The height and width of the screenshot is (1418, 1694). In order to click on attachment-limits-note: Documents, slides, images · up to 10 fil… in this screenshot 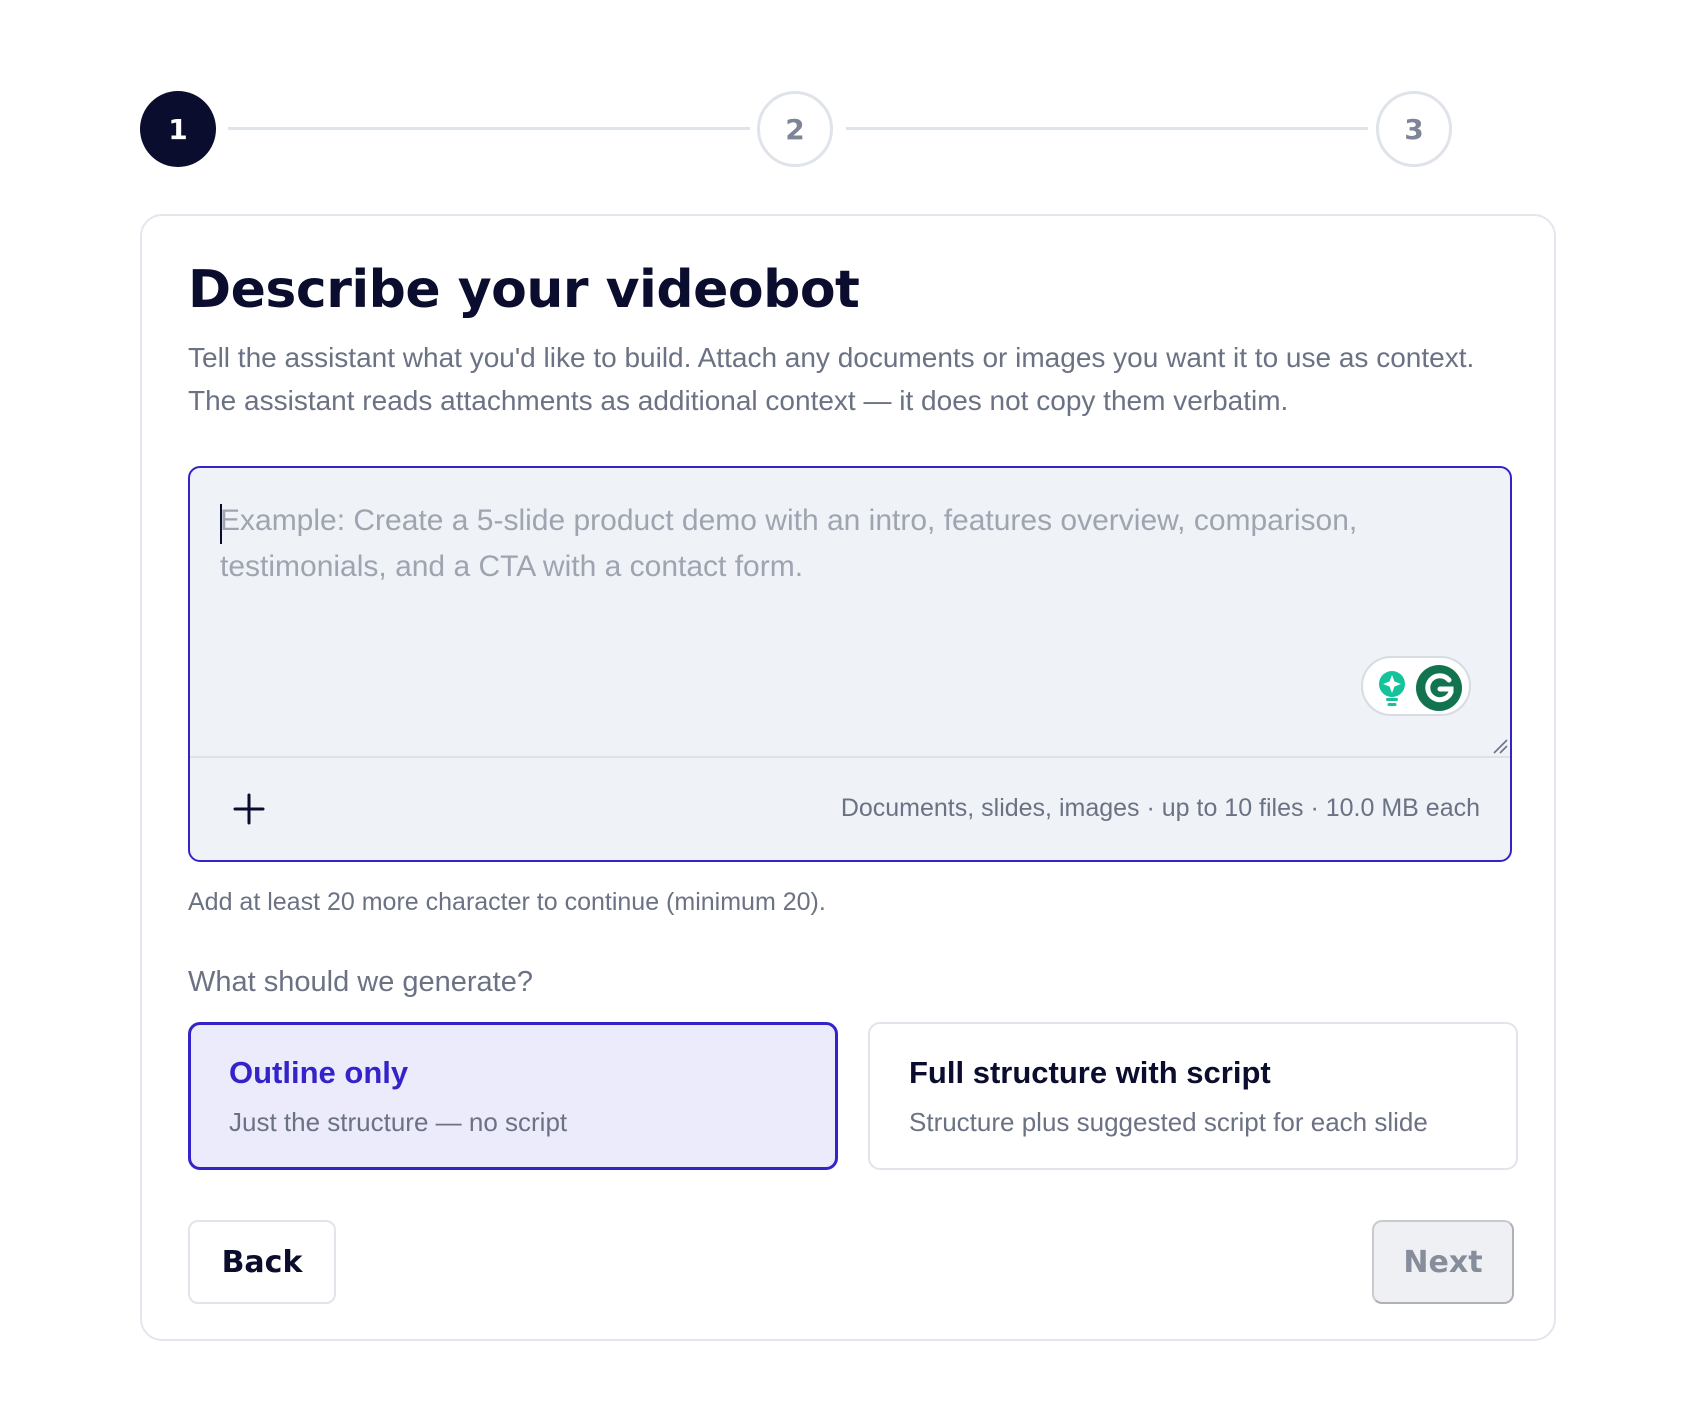, I will do `click(1160, 808)`.